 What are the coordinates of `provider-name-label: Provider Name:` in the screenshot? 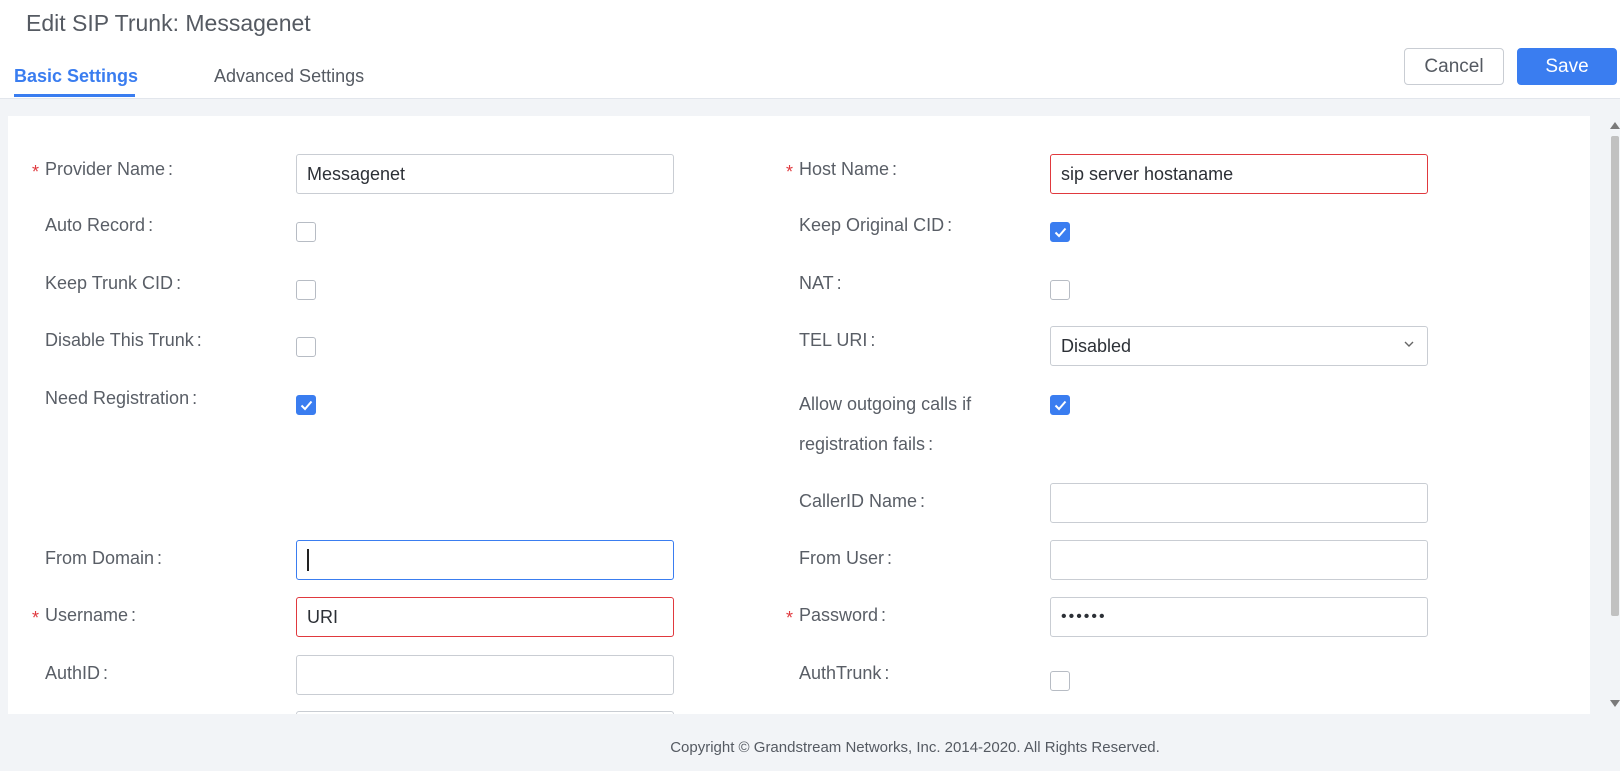 It's located at (109, 169).